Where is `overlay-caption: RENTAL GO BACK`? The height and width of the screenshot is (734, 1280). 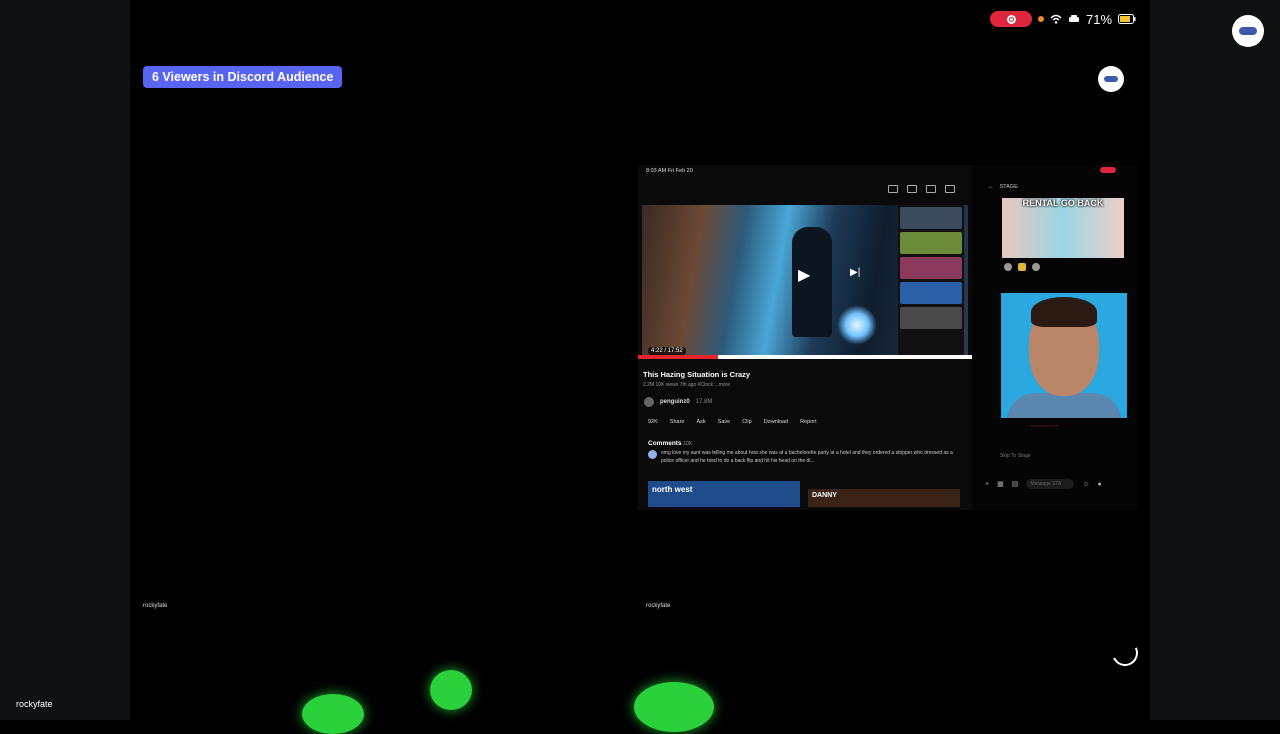
overlay-caption: RENTAL GO BACK is located at coordinates (1063, 203).